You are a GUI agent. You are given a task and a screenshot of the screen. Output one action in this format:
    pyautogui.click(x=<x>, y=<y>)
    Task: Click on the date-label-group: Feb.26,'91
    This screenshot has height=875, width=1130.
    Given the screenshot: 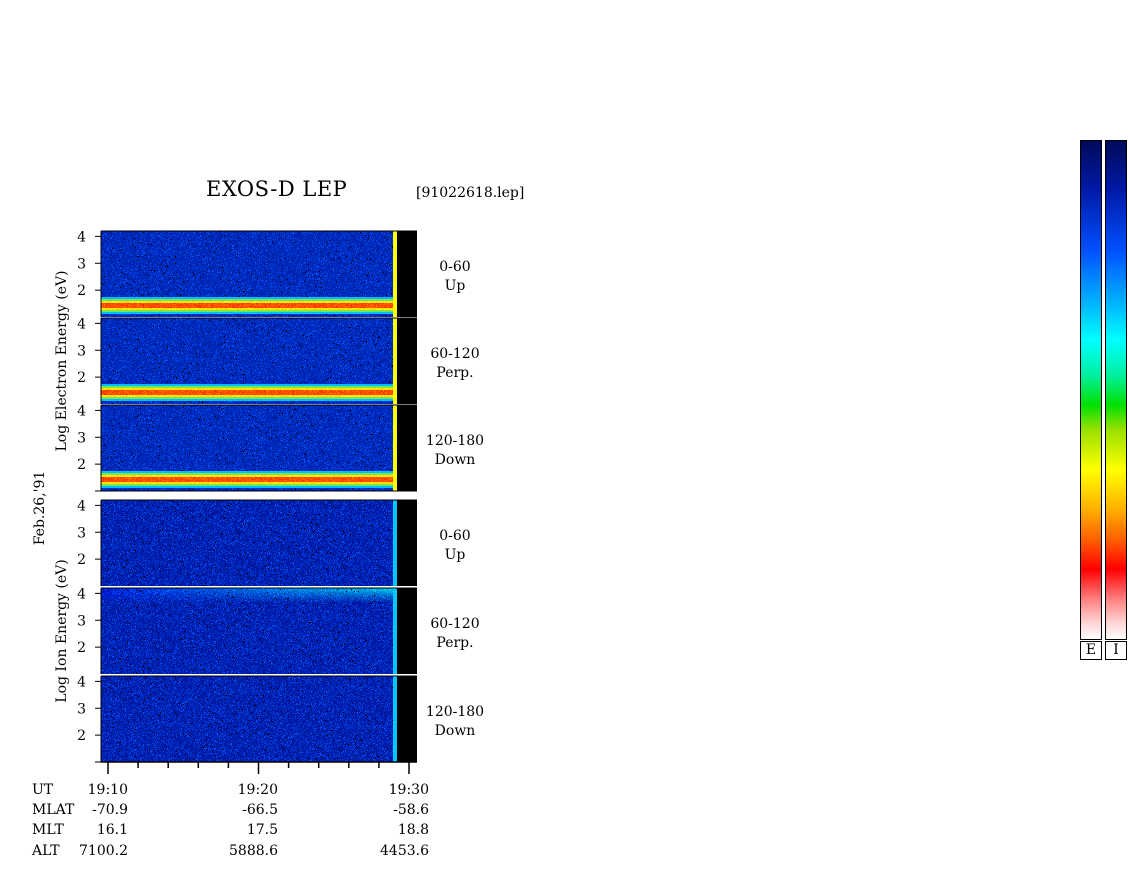 What is the action you would take?
    pyautogui.click(x=40, y=508)
    